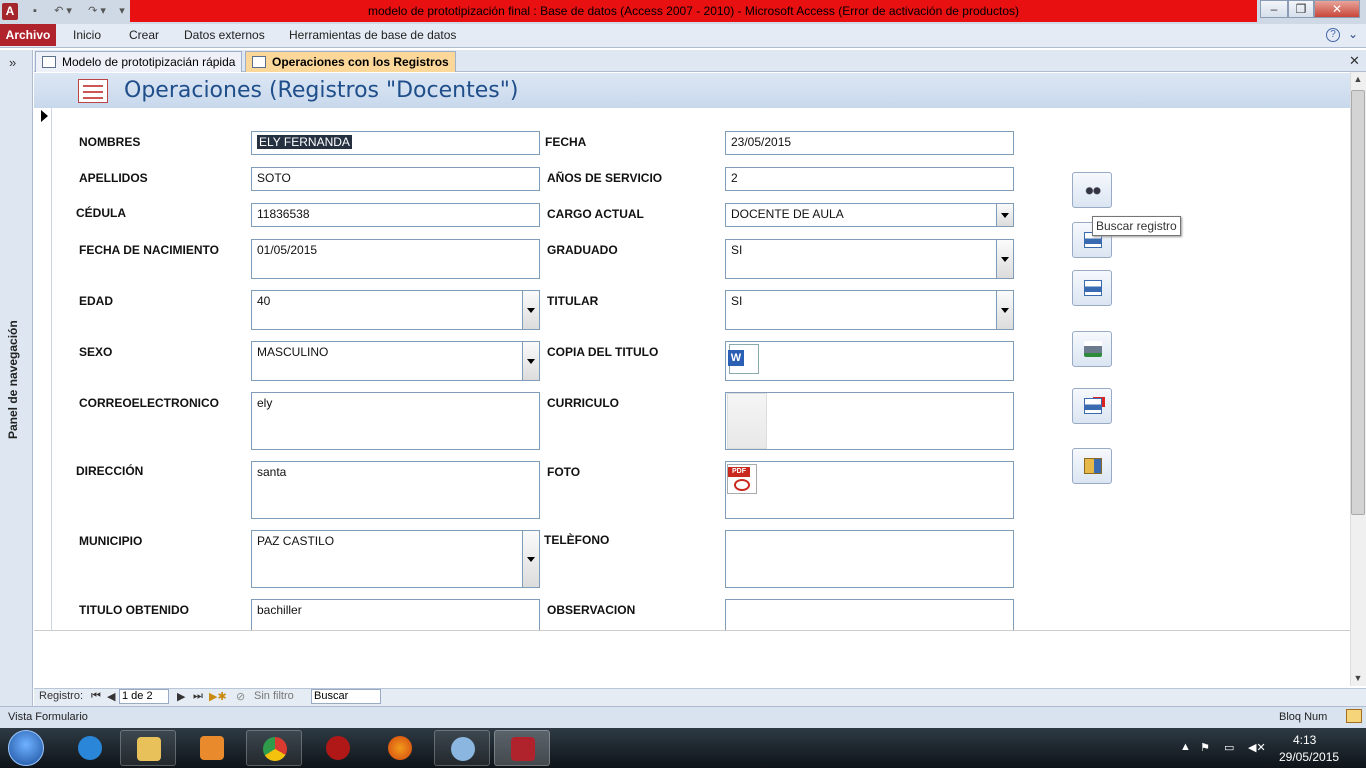  What do you see at coordinates (1337, 9) in the screenshot?
I see `close-button: ✕` at bounding box center [1337, 9].